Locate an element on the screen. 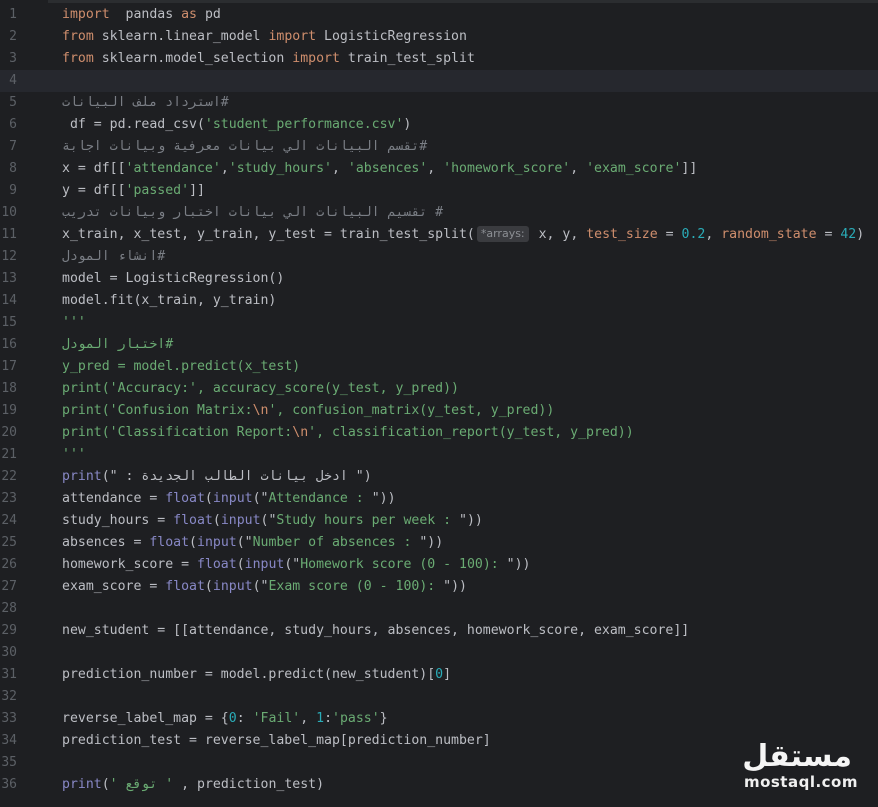 The width and height of the screenshot is (878, 807). code-text: print(" : ادخل بيانات الطالب الجديدة ") is located at coordinates (217, 477).